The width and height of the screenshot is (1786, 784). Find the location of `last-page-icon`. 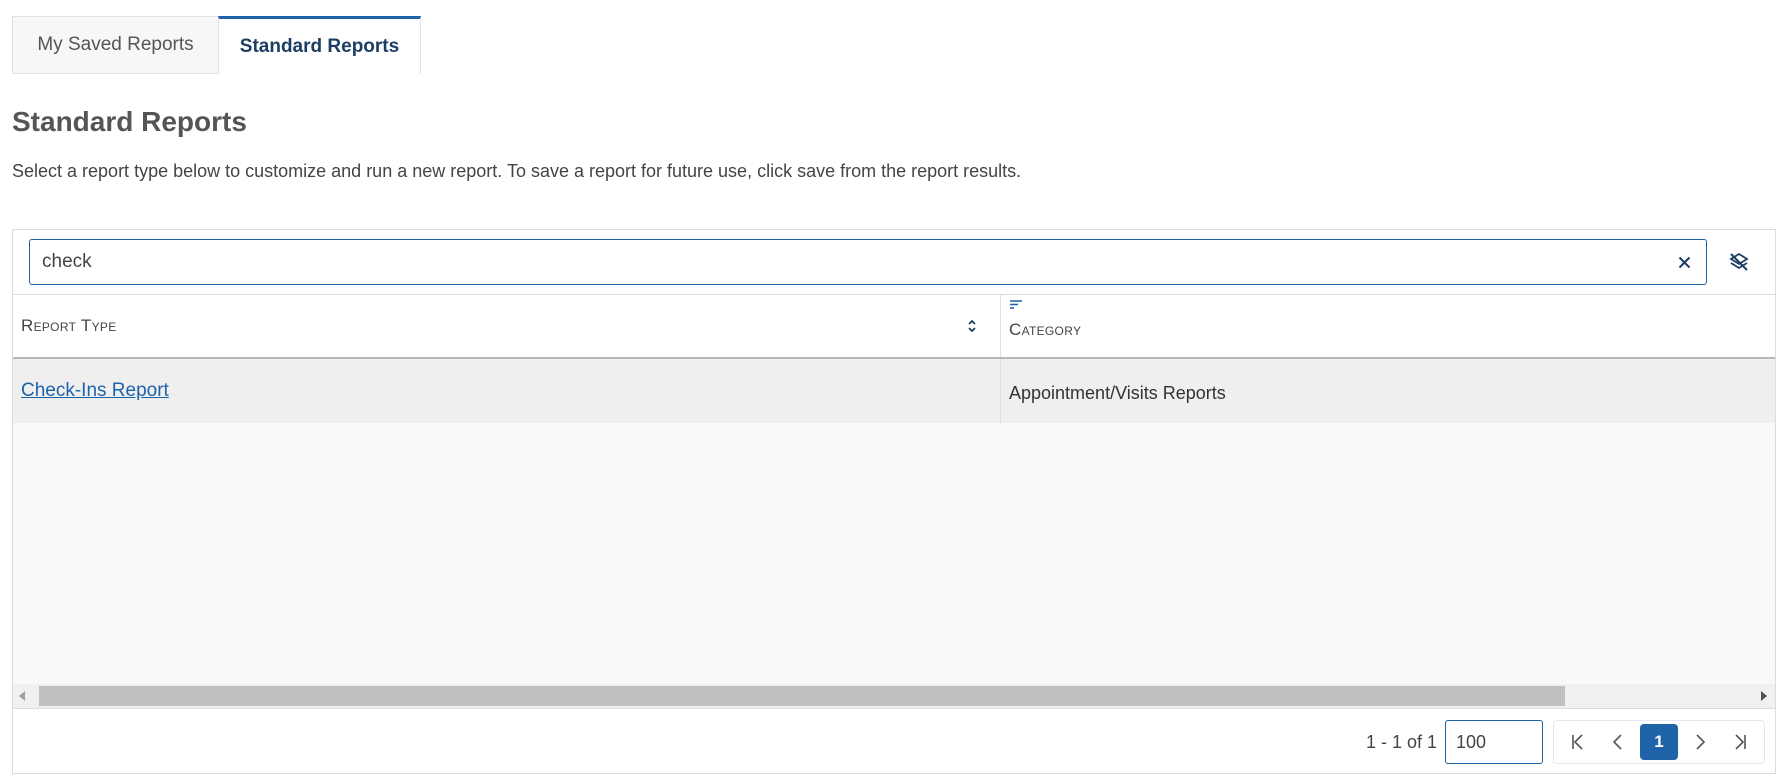

last-page-icon is located at coordinates (1740, 742).